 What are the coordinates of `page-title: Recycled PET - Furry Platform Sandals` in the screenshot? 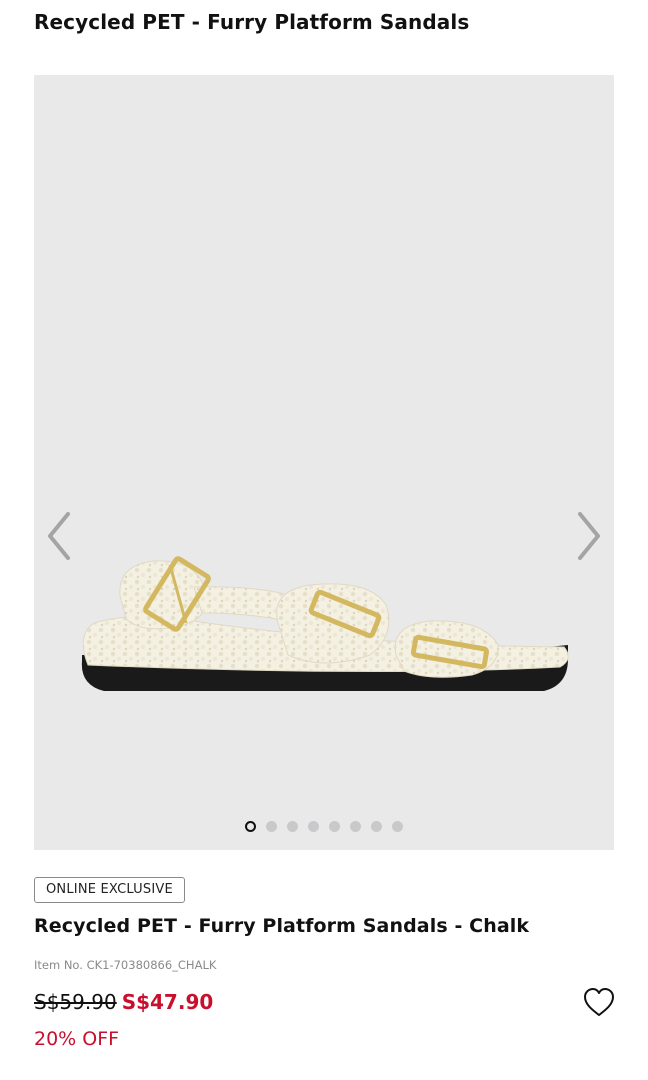 It's located at (252, 22).